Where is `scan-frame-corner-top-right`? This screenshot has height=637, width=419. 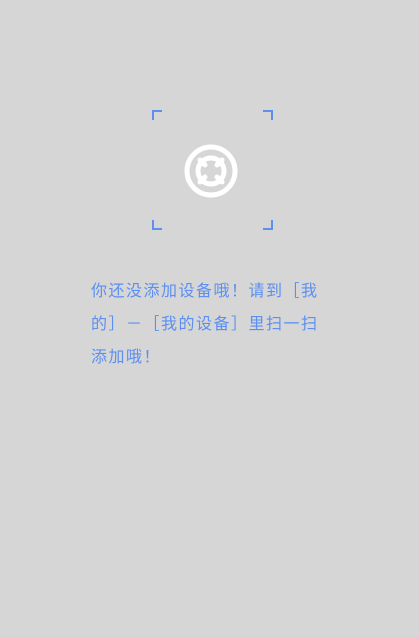
scan-frame-corner-top-right is located at coordinates (268, 115).